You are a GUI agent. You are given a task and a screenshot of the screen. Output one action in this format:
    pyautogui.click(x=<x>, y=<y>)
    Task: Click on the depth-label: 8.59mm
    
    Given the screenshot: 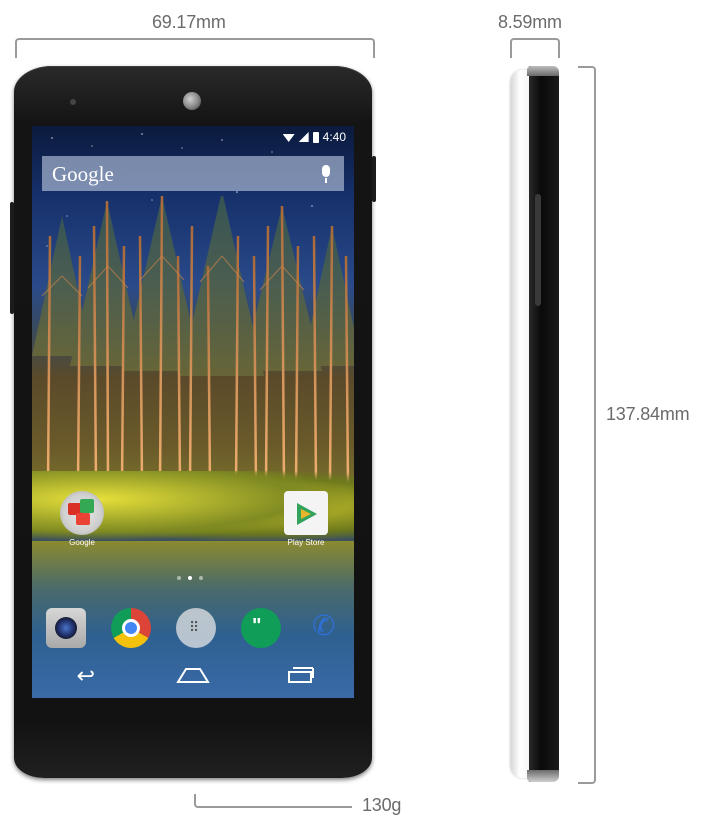 What is the action you would take?
    pyautogui.click(x=530, y=22)
    